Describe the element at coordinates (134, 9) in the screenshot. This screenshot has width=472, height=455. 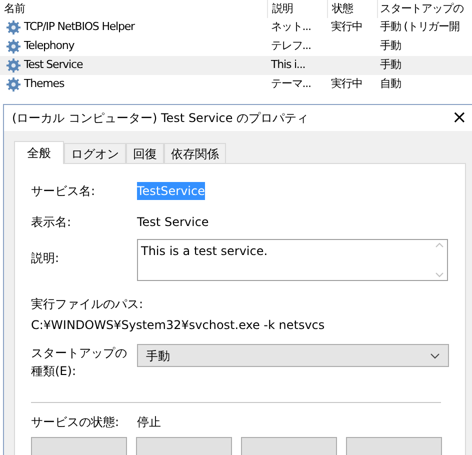
I see `column-header: 名前` at that location.